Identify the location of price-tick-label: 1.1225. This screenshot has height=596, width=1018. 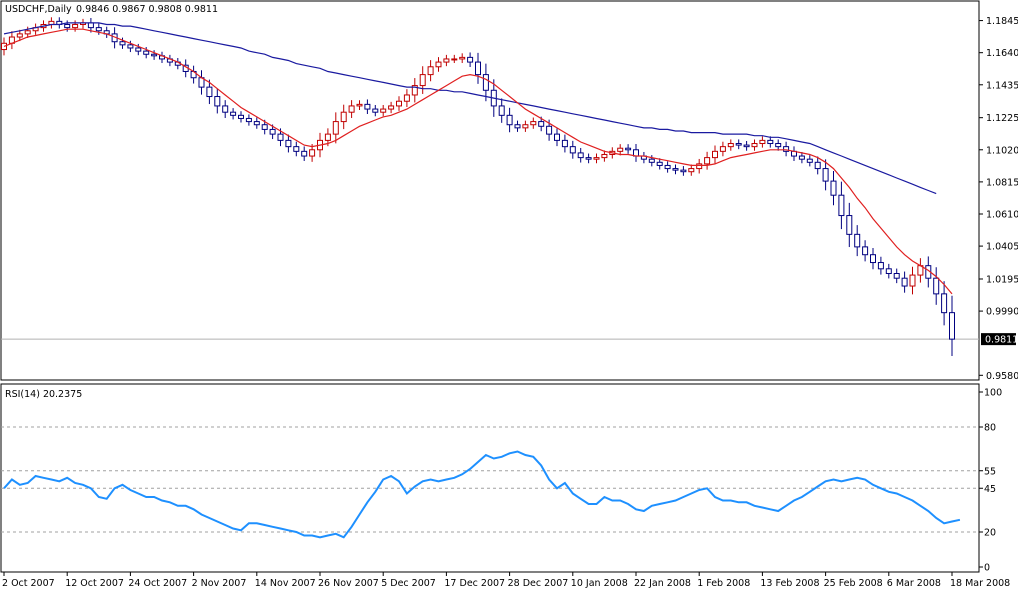
(1002, 118).